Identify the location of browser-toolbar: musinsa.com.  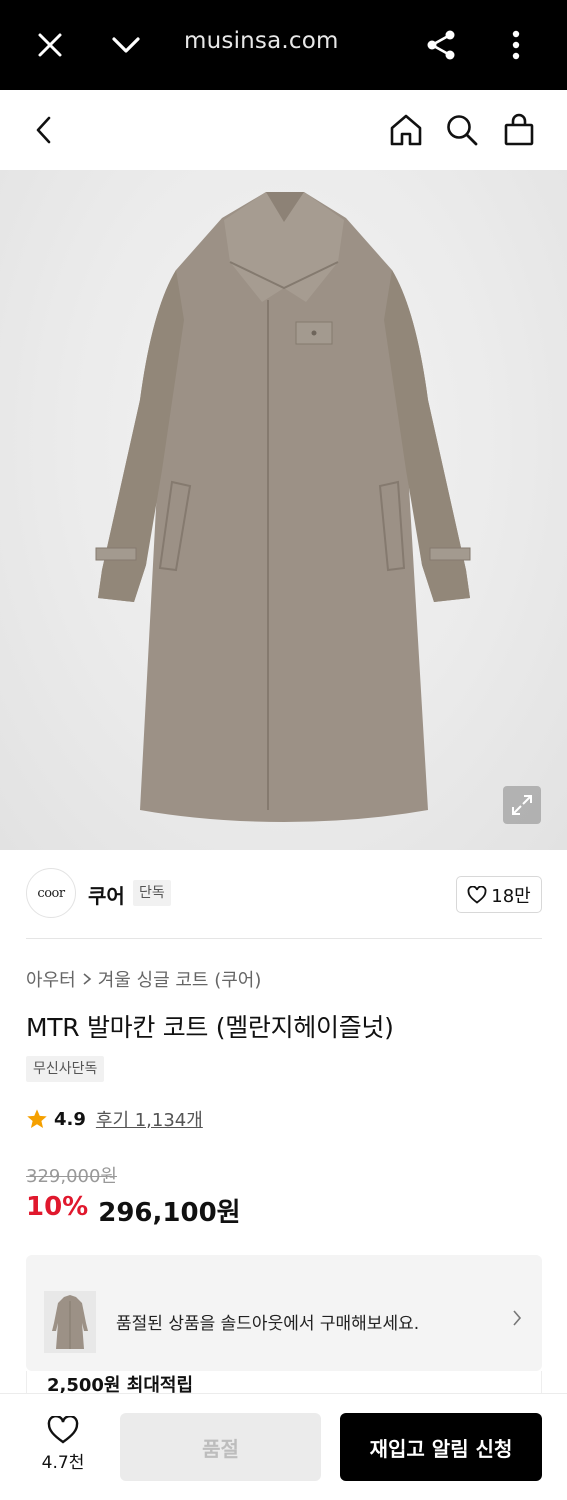
(283, 45).